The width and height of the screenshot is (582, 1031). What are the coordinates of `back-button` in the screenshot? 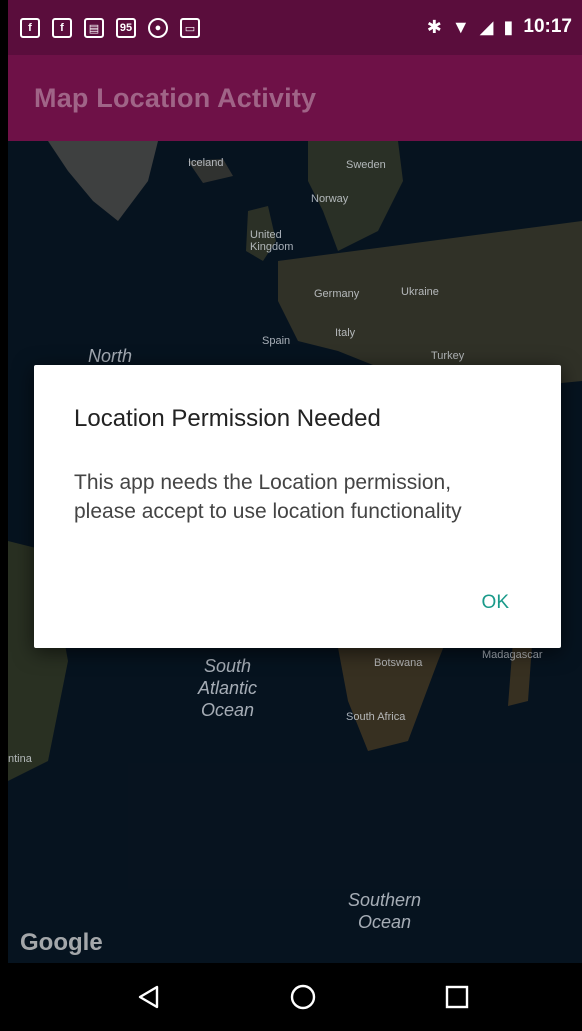 It's located at (149, 997).